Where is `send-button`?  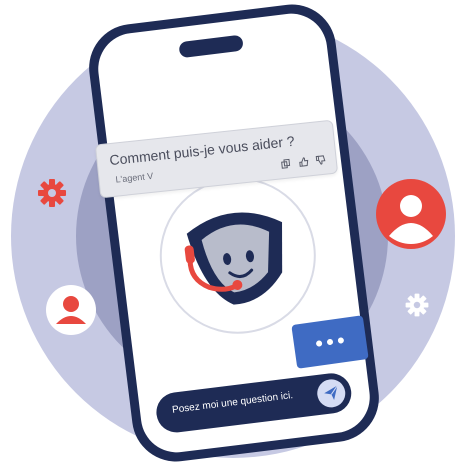
send-button is located at coordinates (331, 393).